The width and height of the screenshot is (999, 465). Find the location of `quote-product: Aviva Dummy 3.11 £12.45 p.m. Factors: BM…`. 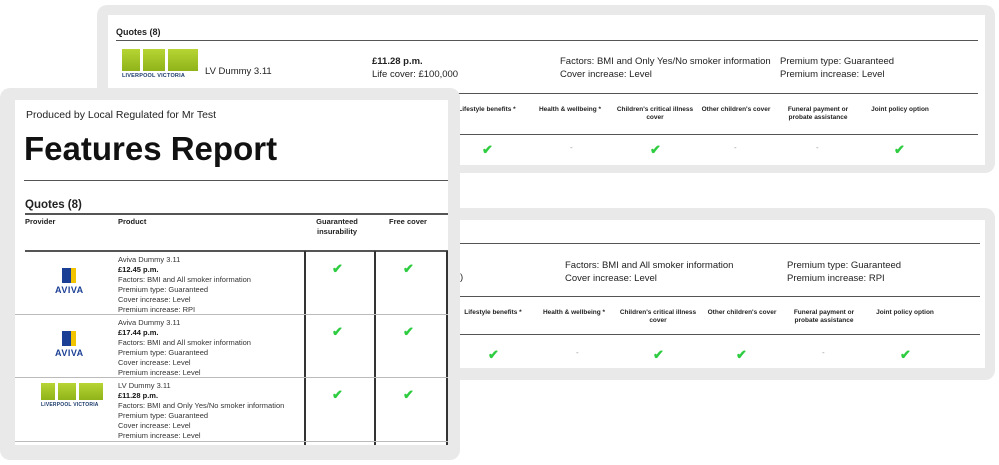

quote-product: Aviva Dummy 3.11 £12.45 p.m. Factors: BM… is located at coordinates (184, 284).